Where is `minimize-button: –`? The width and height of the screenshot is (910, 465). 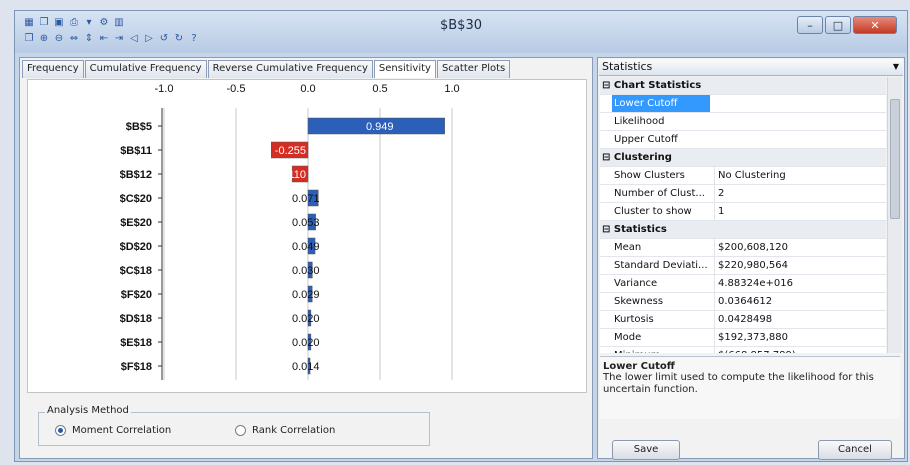 minimize-button: – is located at coordinates (810, 25).